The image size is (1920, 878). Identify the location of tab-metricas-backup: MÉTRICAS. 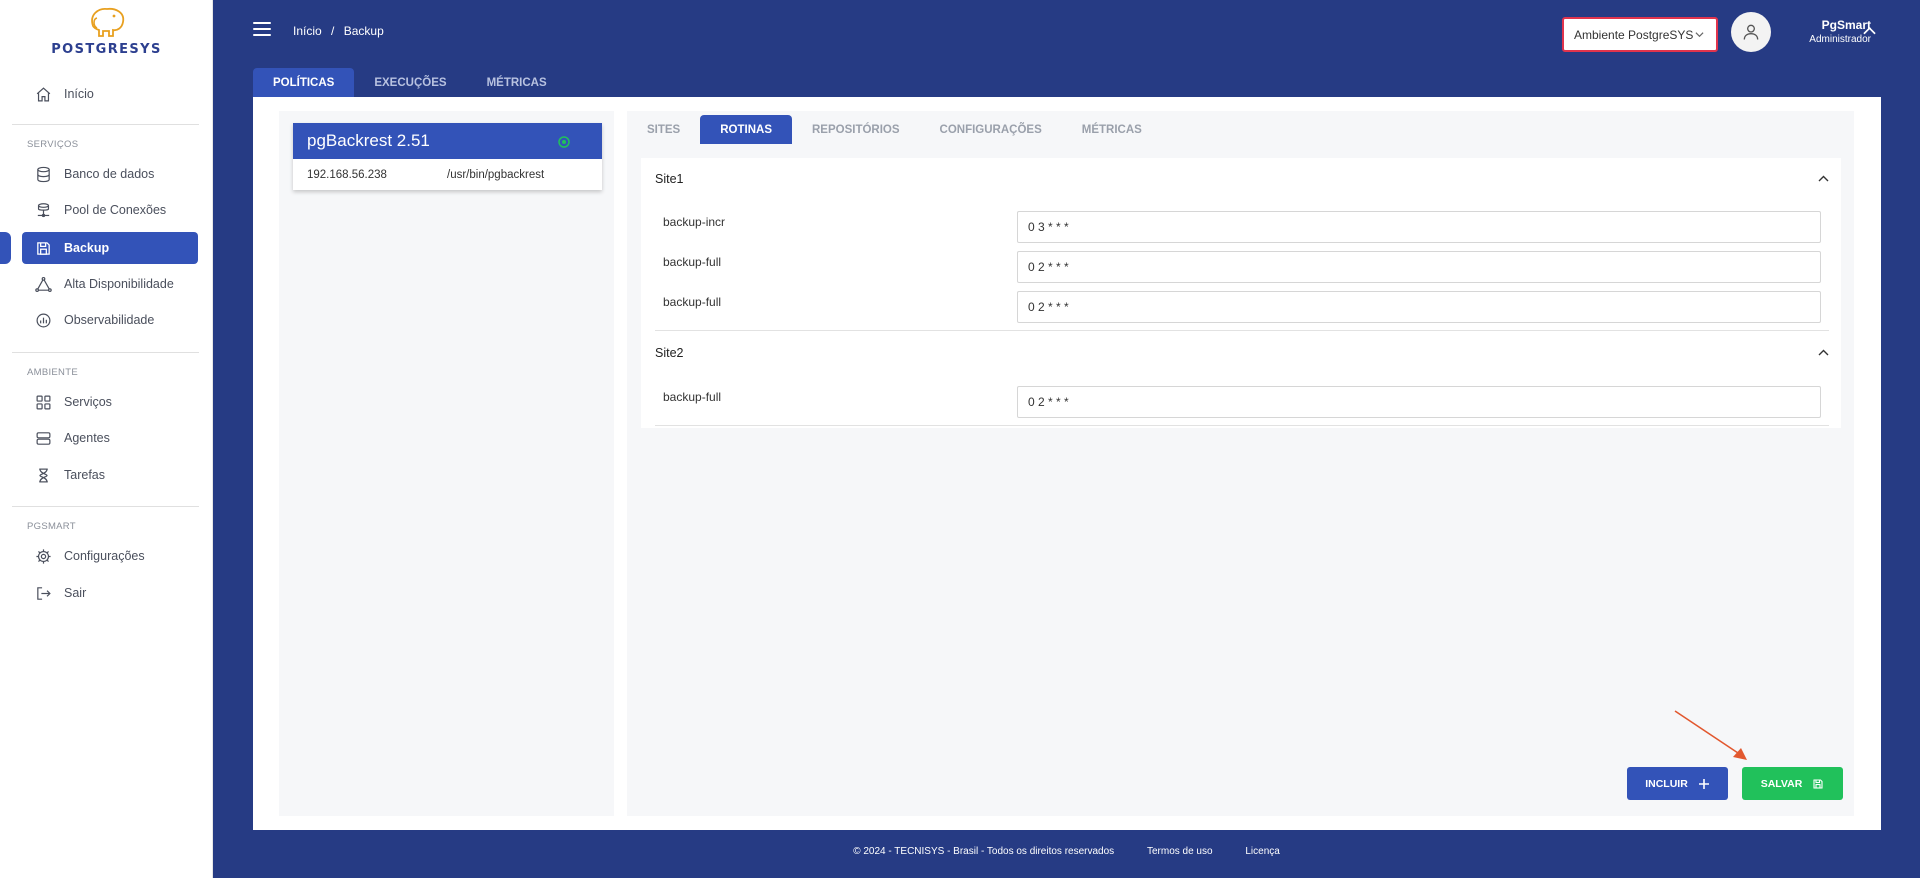
(1112, 129).